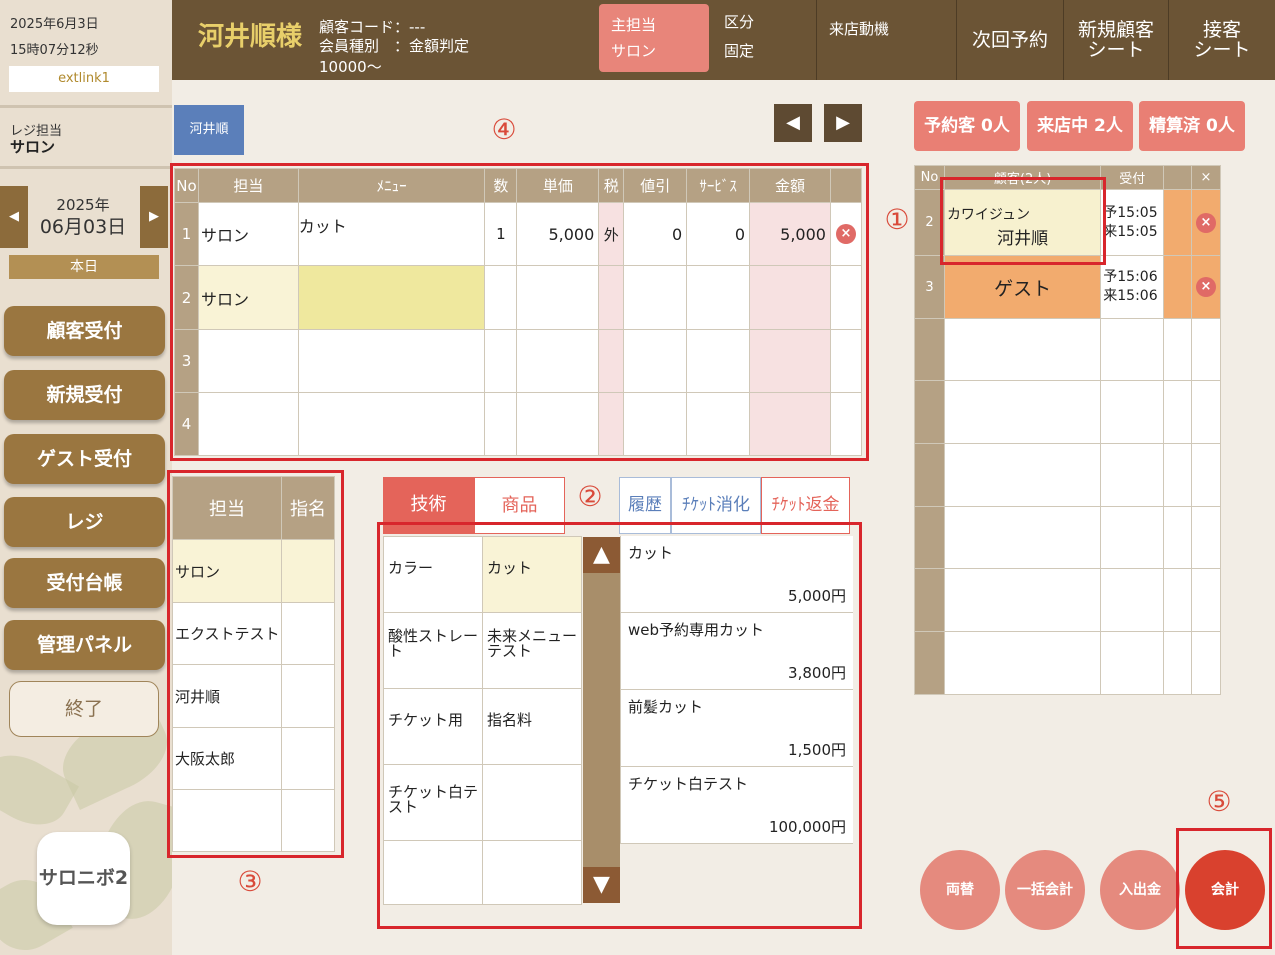 Image resolution: width=1275 pixels, height=955 pixels. Describe the element at coordinates (532, 726) in the screenshot. I see `category-item: 指名料` at that location.